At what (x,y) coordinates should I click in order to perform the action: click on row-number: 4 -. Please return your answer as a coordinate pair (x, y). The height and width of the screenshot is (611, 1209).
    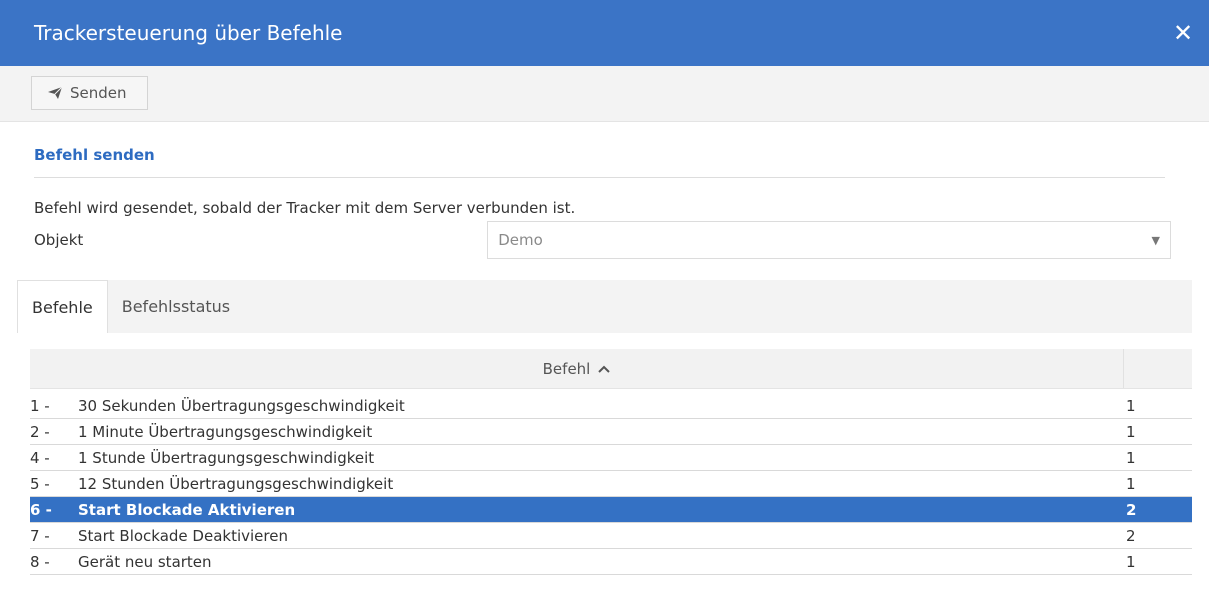
    Looking at the image, I should click on (40, 457).